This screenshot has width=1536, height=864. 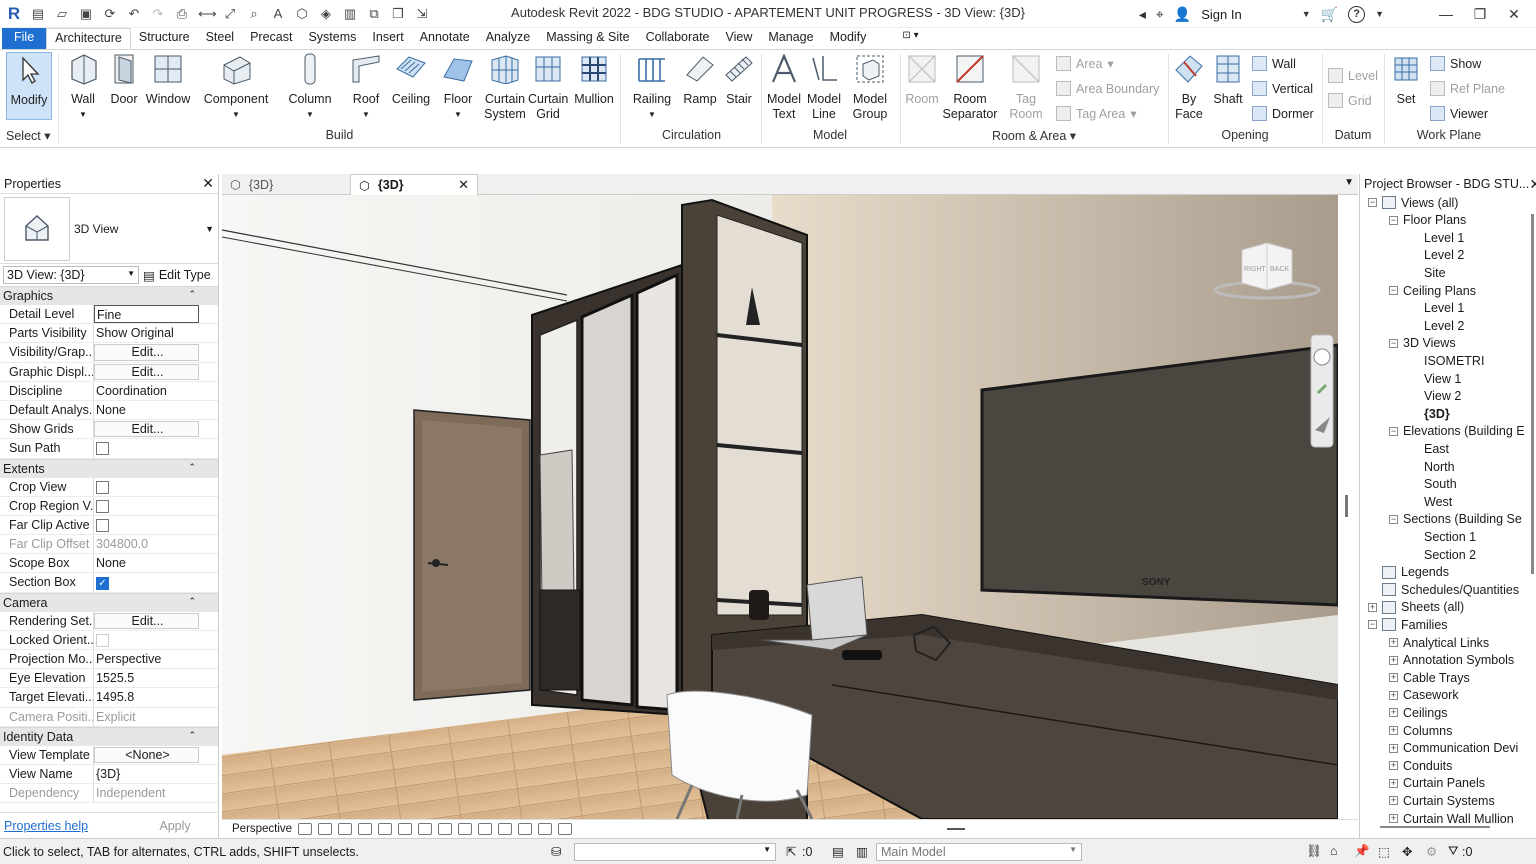 What do you see at coordinates (1026, 87) in the screenshot?
I see `tag-room-button: Tag Room` at bounding box center [1026, 87].